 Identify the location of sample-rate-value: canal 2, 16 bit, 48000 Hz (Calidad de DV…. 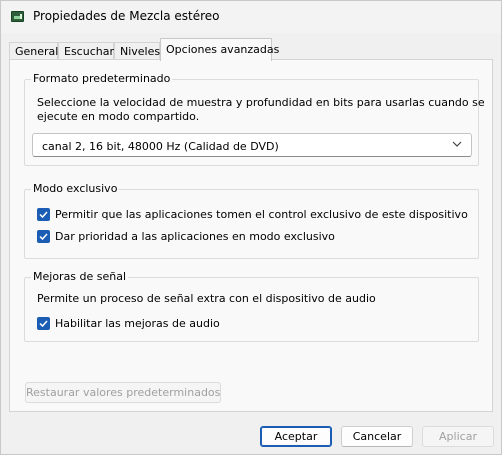
(160, 146).